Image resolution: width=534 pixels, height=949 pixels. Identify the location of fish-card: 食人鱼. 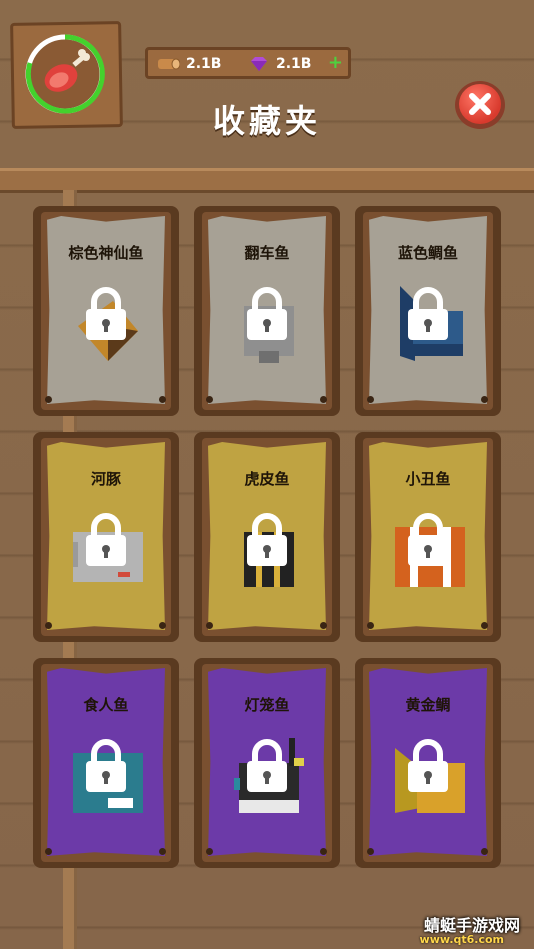
(106, 763).